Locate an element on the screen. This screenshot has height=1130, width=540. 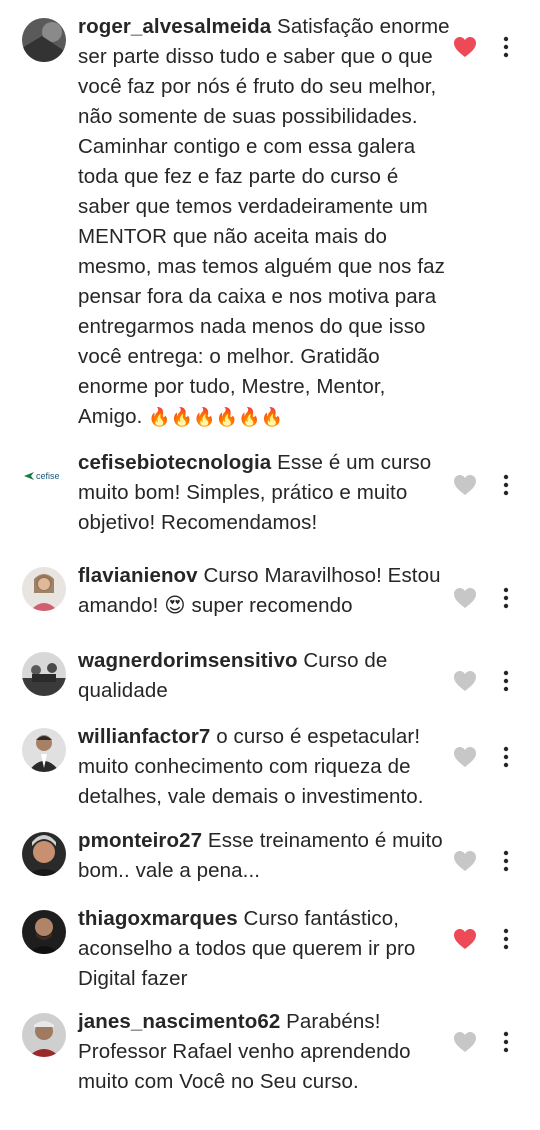
fire-emoji: 🔥🔥🔥🔥🔥🔥 is located at coordinates (216, 417).